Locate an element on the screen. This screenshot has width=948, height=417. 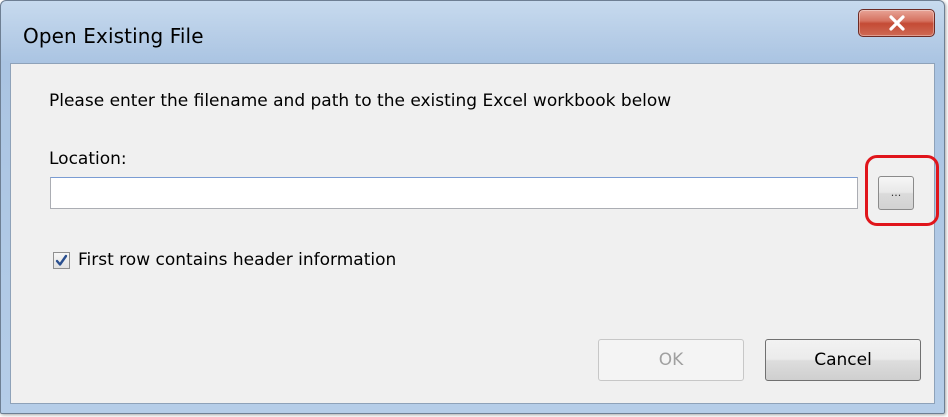
cancel-button: Cancel is located at coordinates (843, 360).